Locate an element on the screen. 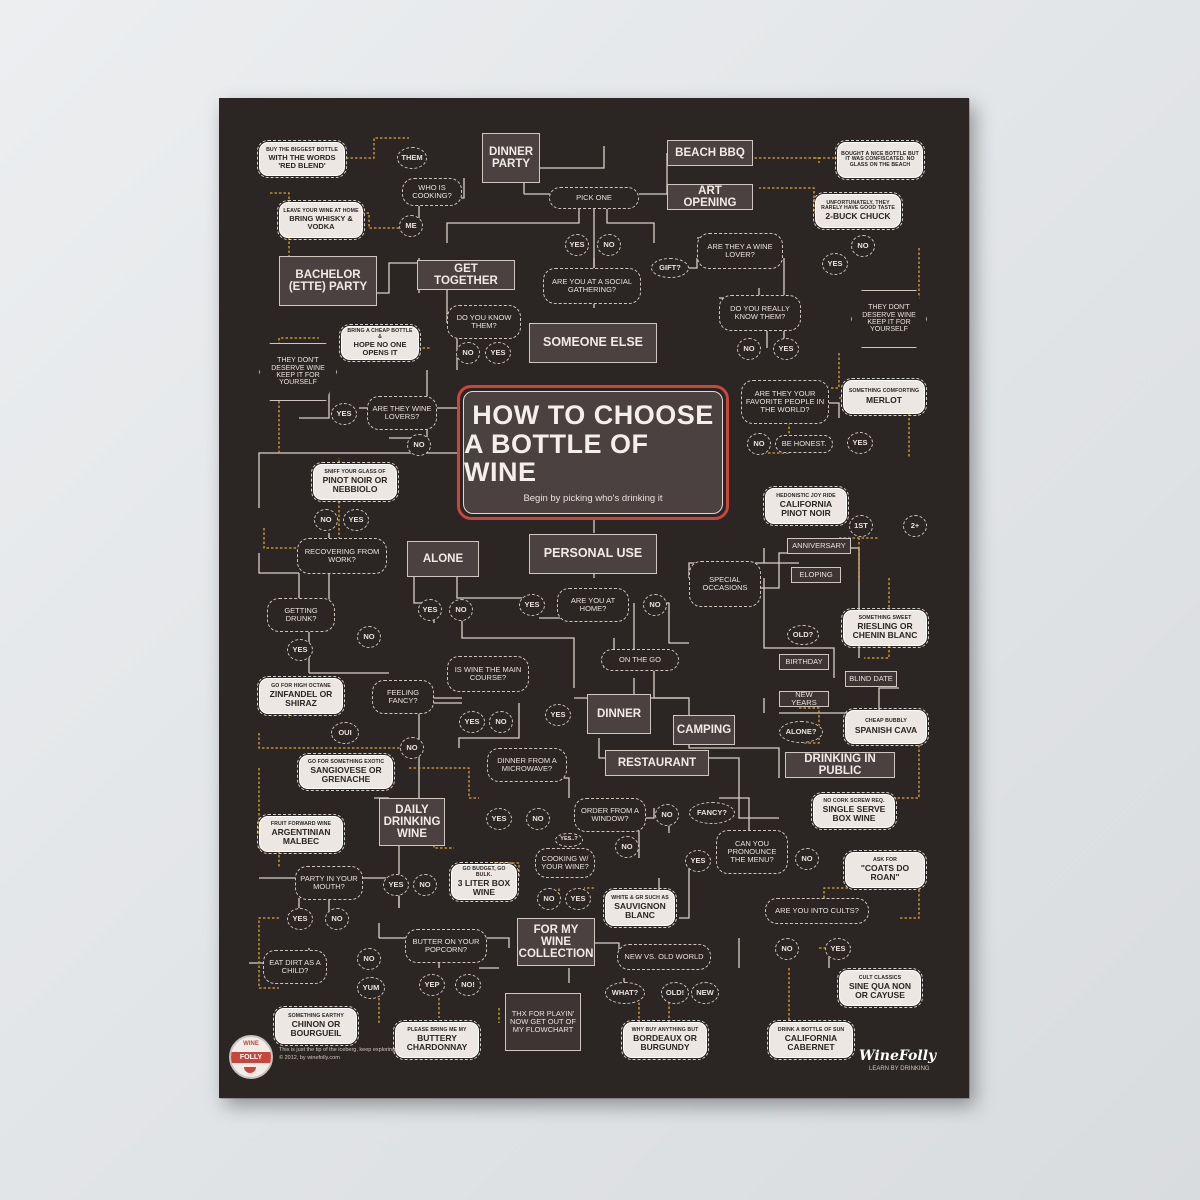 Image resolution: width=1200 pixels, height=1200 pixels. rec-chardonnay: PLEASE BRING ME MY BUTTERY CHARDONNAY is located at coordinates (437, 1040).